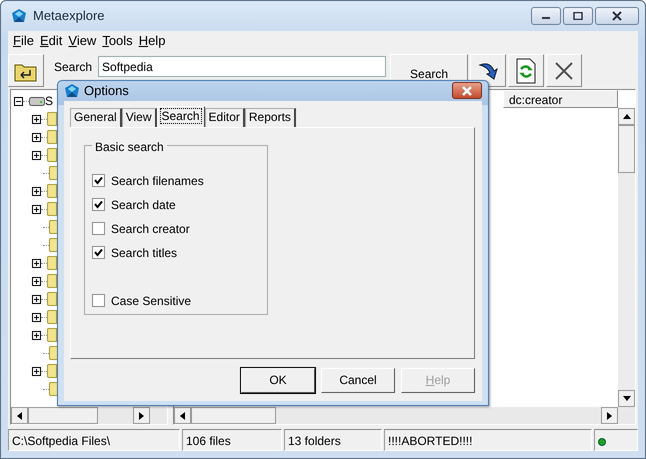 The width and height of the screenshot is (646, 459). What do you see at coordinates (150, 229) in the screenshot?
I see `checkbox-label: Search creator` at bounding box center [150, 229].